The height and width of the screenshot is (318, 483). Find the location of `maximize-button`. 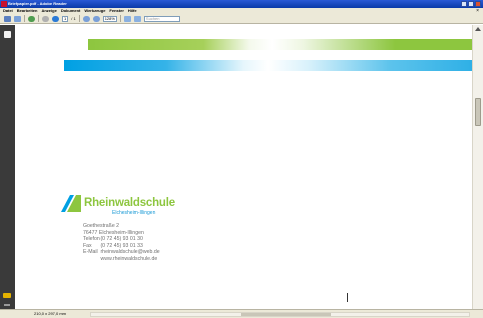

maximize-button is located at coordinates (471, 4).